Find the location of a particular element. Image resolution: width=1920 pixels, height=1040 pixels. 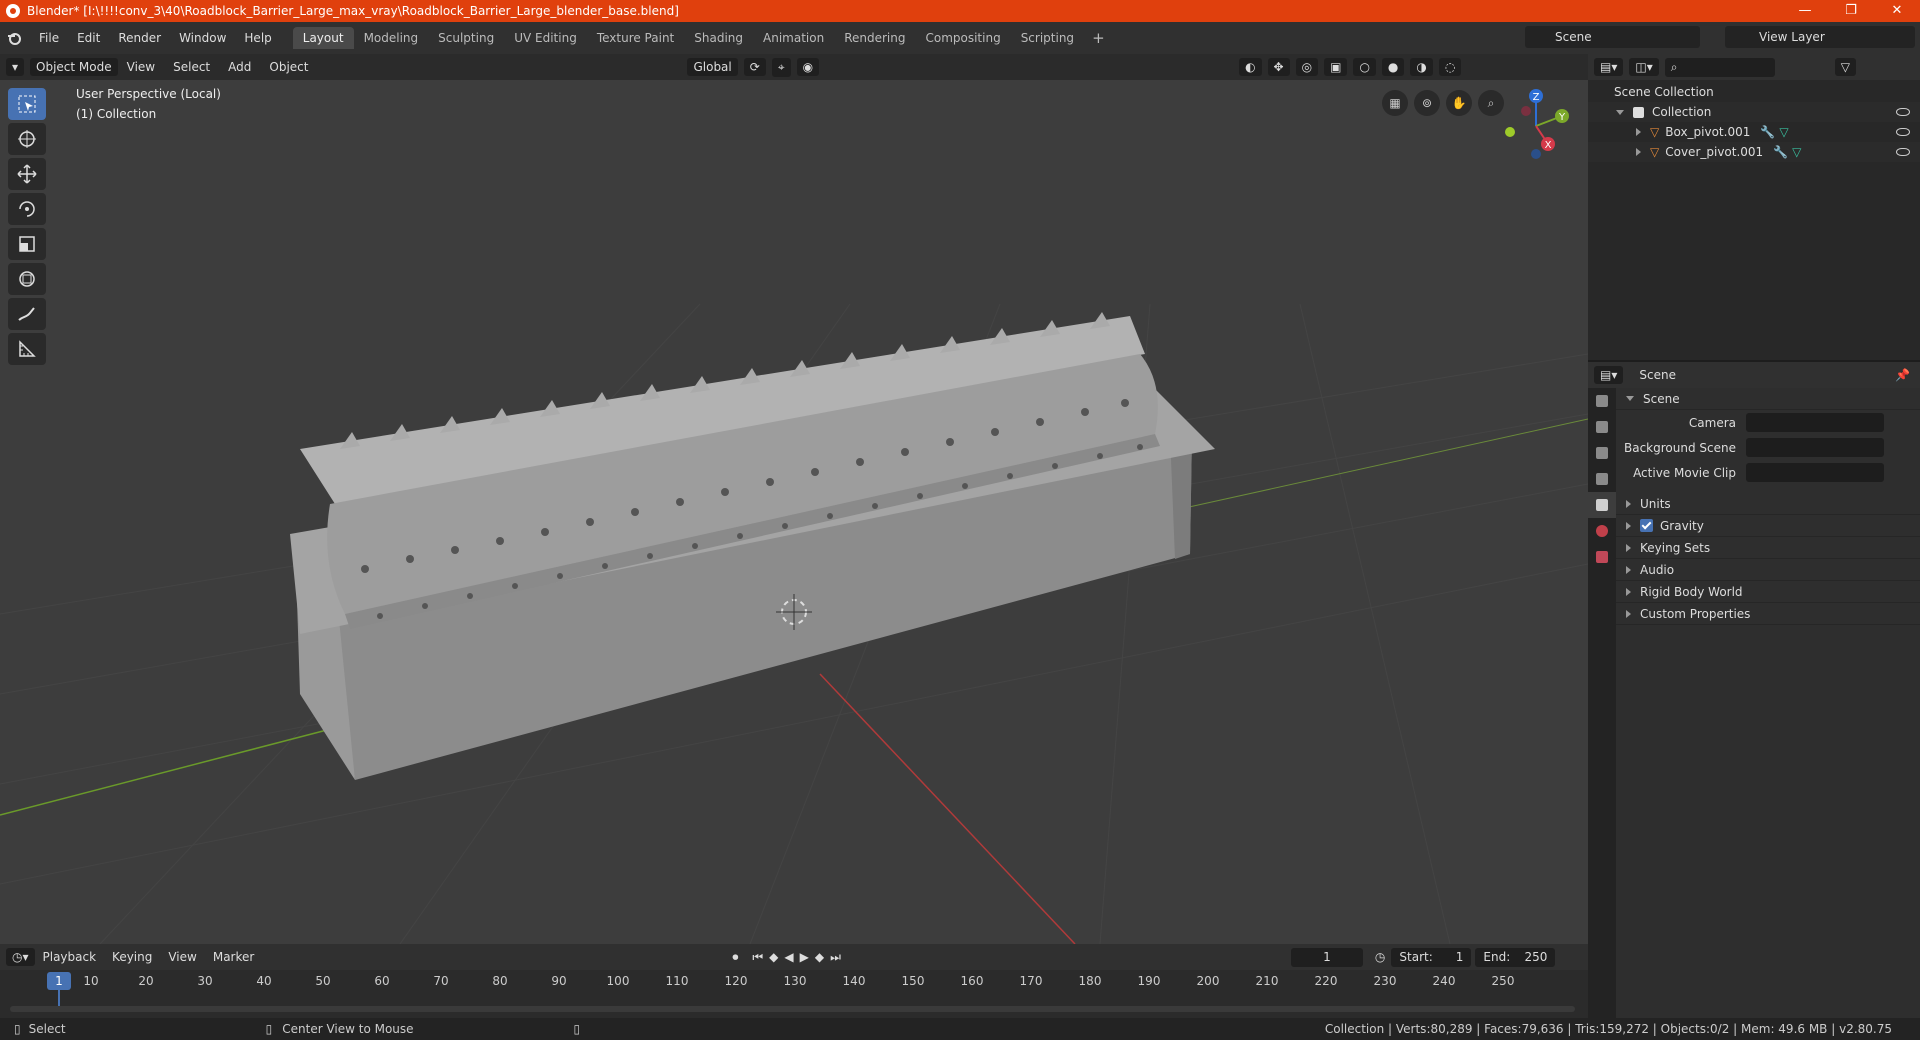

menu-render: Render is located at coordinates (139, 38).